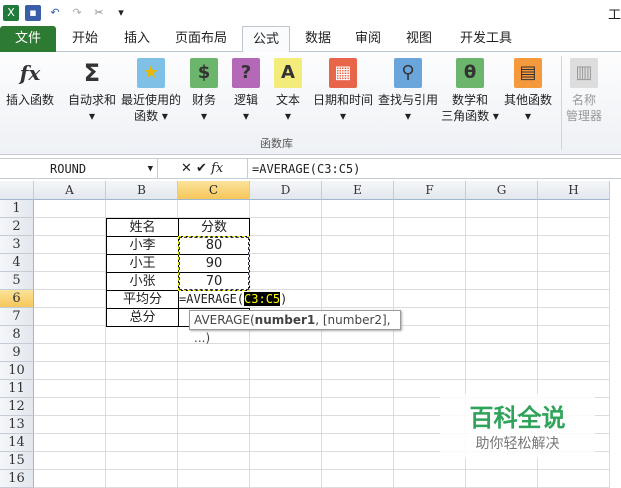 Image resolution: width=621 pixels, height=488 pixels. Describe the element at coordinates (204, 91) in the screenshot. I see `financial-button: $ 财务 ▾` at that location.